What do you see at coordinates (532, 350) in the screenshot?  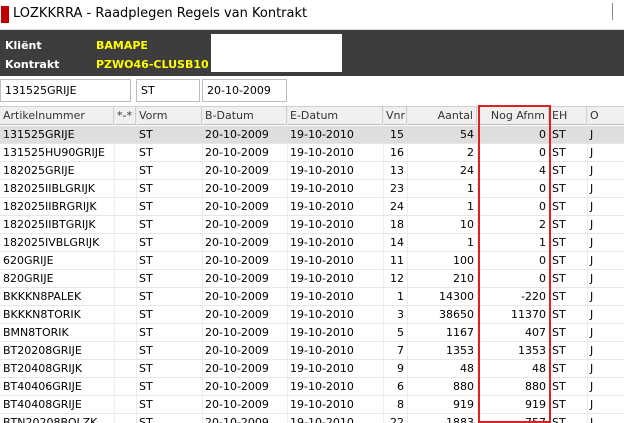 I see `cell-nog-afnm: 1353` at bounding box center [532, 350].